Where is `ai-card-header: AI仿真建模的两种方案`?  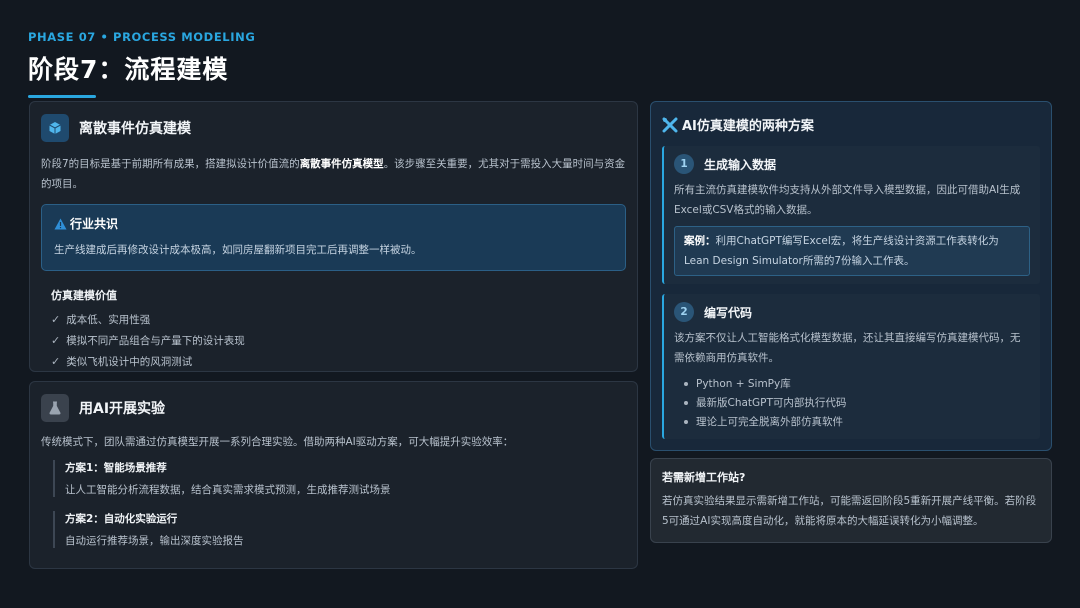 ai-card-header: AI仿真建模的两种方案 is located at coordinates (851, 124).